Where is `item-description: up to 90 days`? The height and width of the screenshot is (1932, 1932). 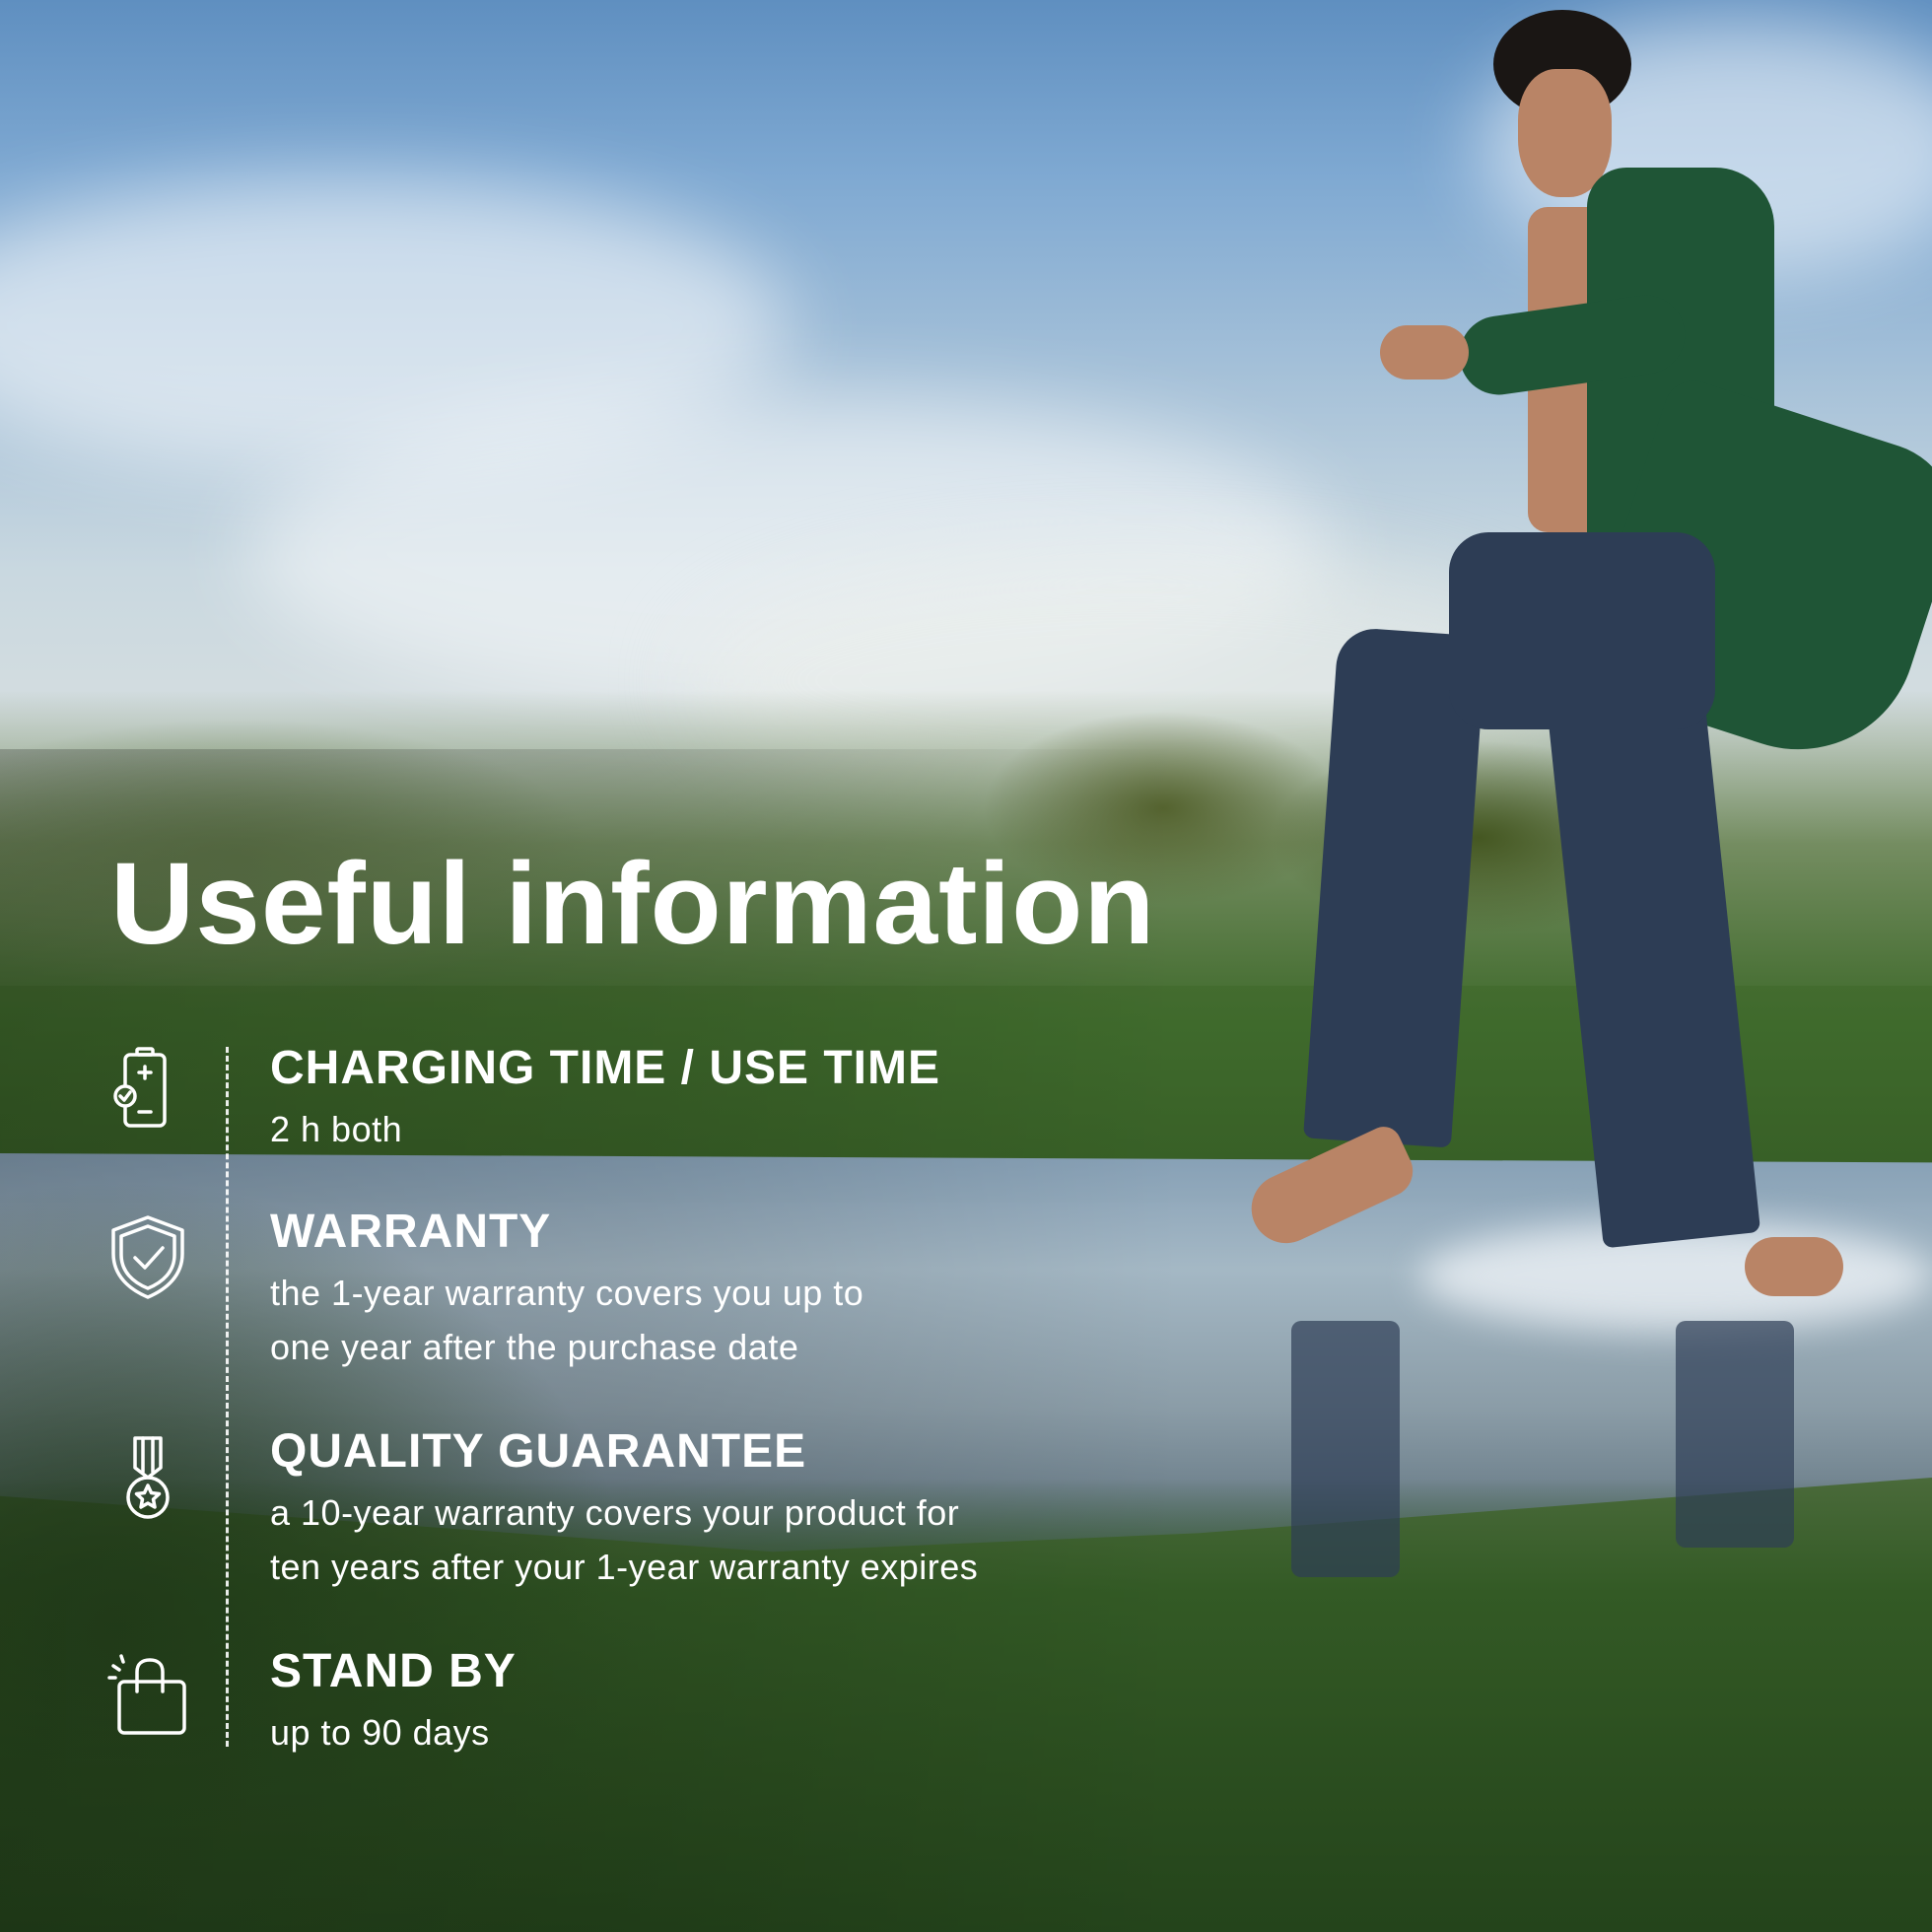
item-description: up to 90 days is located at coordinates (380, 1733).